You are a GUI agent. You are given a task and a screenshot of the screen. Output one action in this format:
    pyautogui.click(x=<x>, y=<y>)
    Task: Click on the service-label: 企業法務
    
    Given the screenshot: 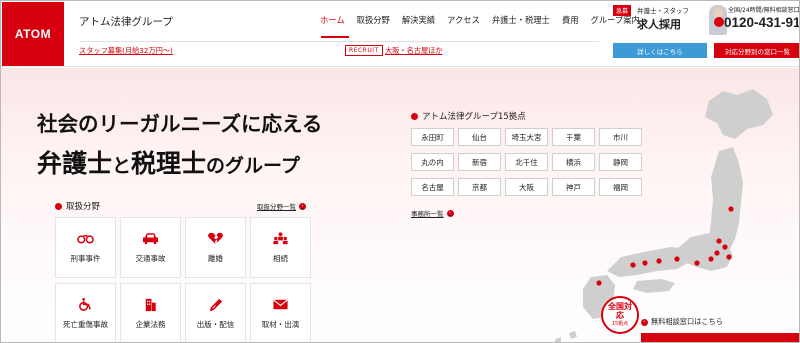 What is the action you would take?
    pyautogui.click(x=150, y=324)
    